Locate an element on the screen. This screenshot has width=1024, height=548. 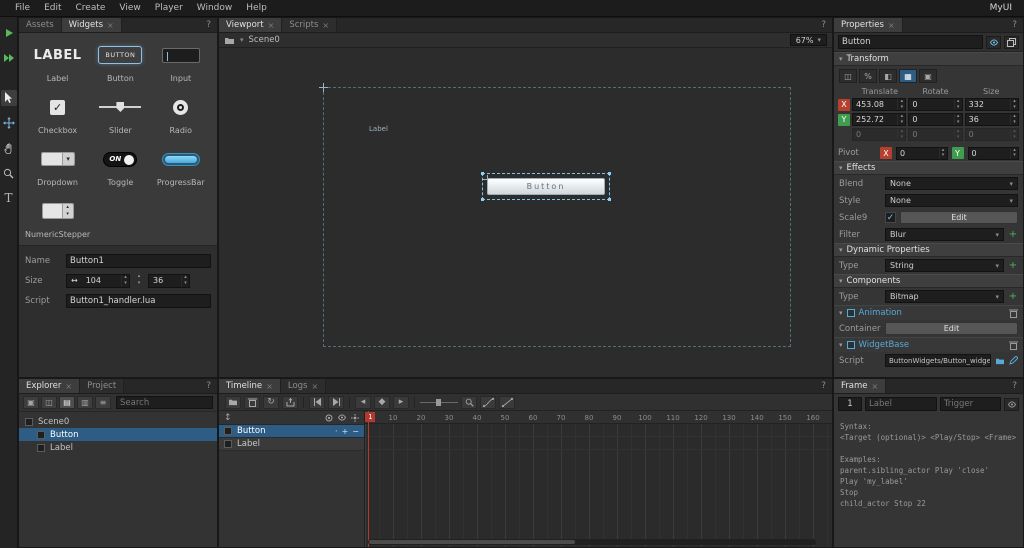
components-section-header: ▾ Components is located at coordinates (928, 281).